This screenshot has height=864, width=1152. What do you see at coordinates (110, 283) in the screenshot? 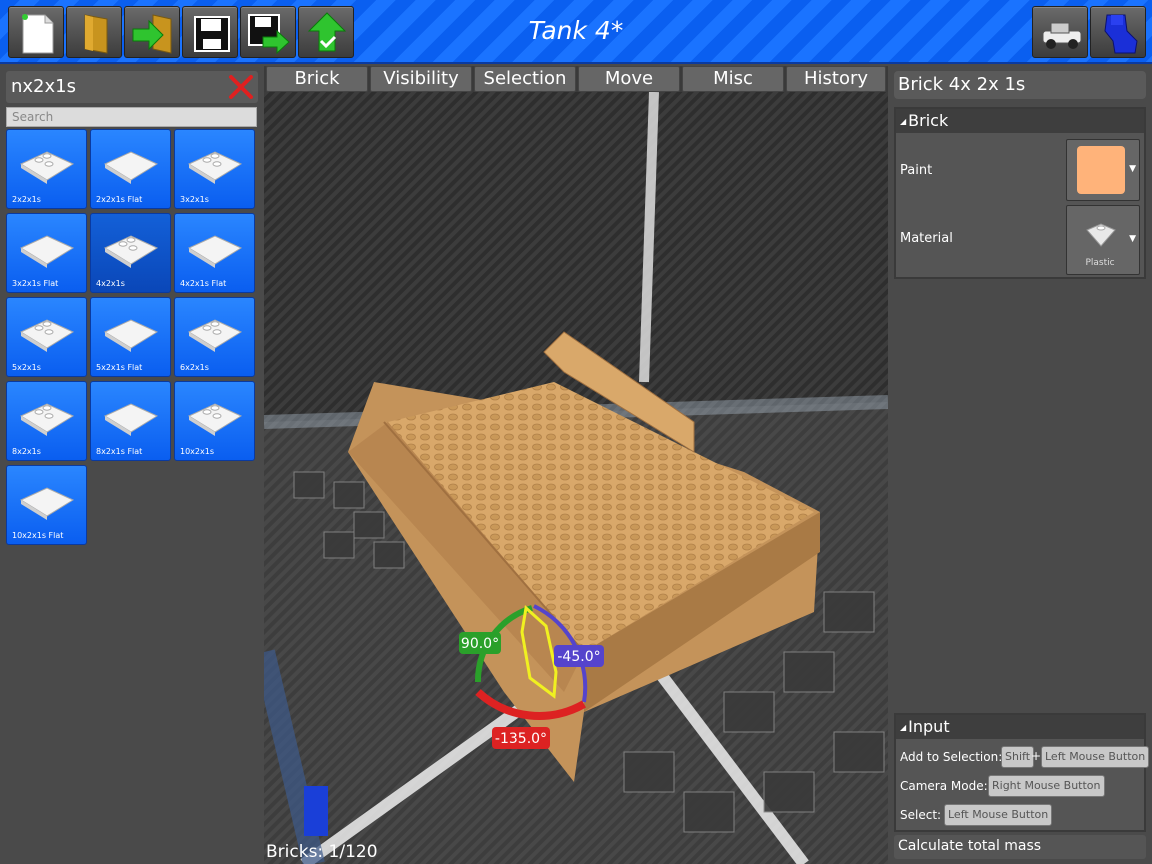
I see `brick-tile-label: 4x2x1s` at bounding box center [110, 283].